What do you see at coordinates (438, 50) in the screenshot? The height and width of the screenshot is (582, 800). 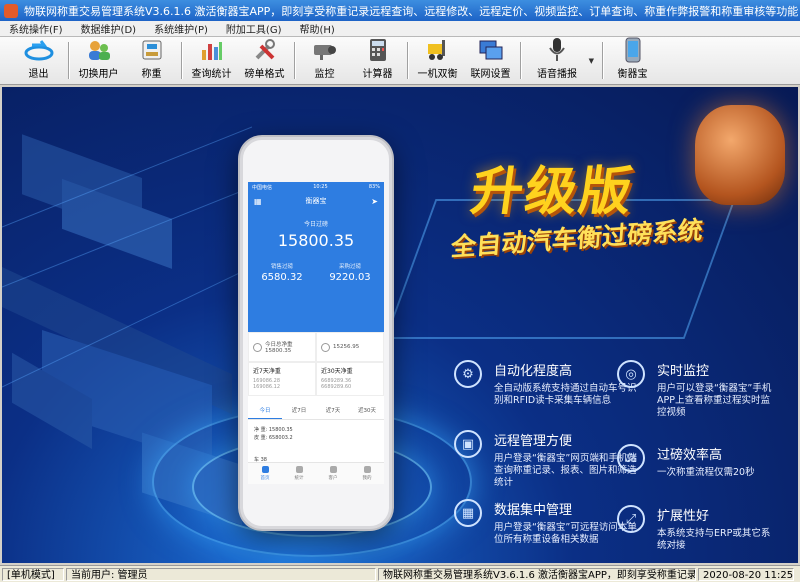 I see `forklift-icon` at bounding box center [438, 50].